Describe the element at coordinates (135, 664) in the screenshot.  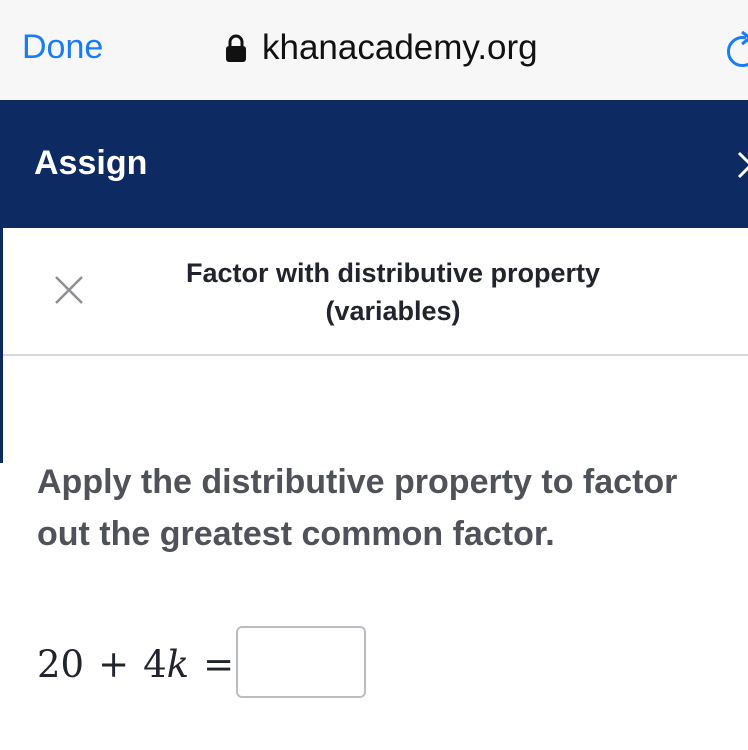
I see `equation: 20 + 4 k =` at that location.